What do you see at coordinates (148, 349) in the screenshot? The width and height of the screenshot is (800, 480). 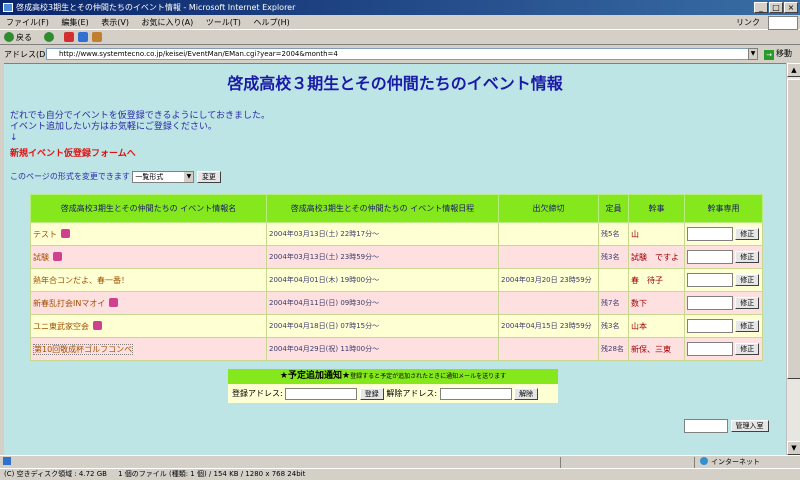 I see `event-name-cell: 第10回敬成杯ゴルフコンペ` at bounding box center [148, 349].